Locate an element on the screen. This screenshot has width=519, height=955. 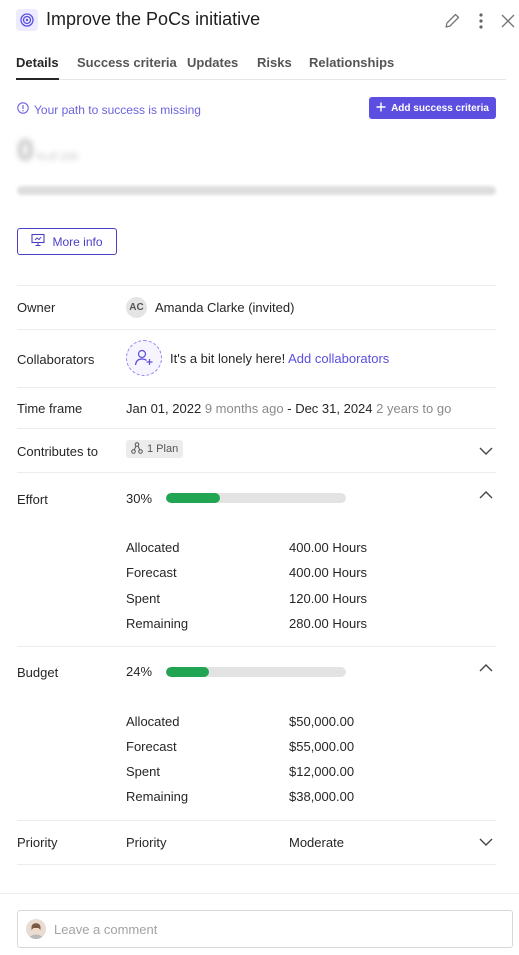
plan-chip-label: 1 Plan is located at coordinates (163, 449).